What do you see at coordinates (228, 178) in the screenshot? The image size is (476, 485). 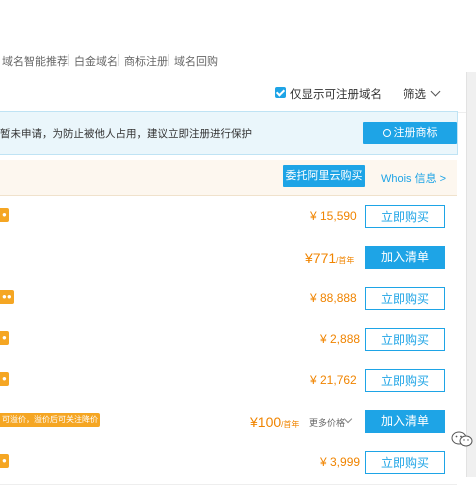 I see `agent-purchase-row: 委托阿里云购买 Whois 信息 >` at bounding box center [228, 178].